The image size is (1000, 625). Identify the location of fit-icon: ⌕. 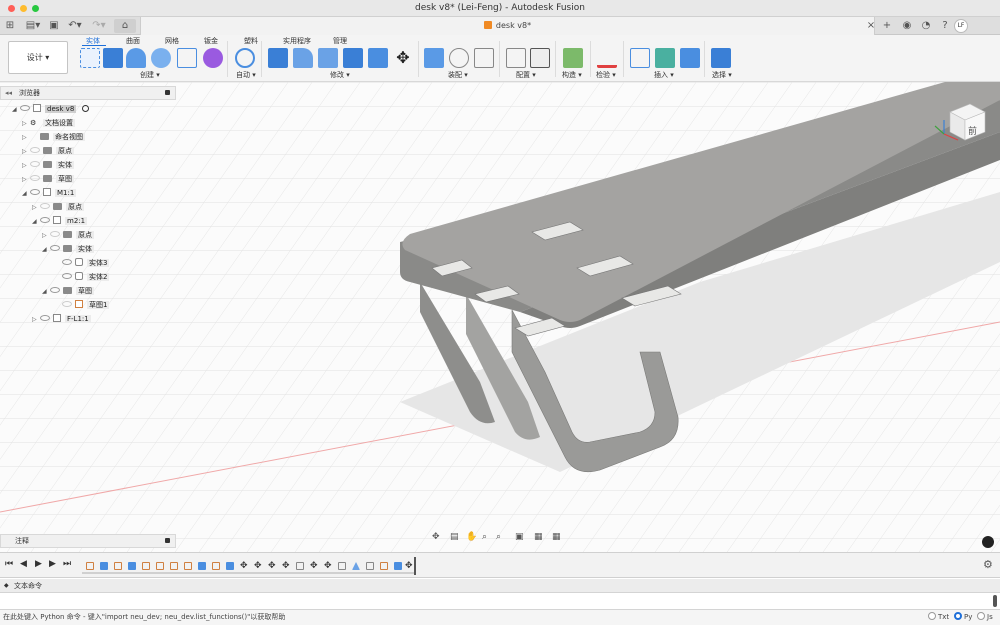
(498, 537).